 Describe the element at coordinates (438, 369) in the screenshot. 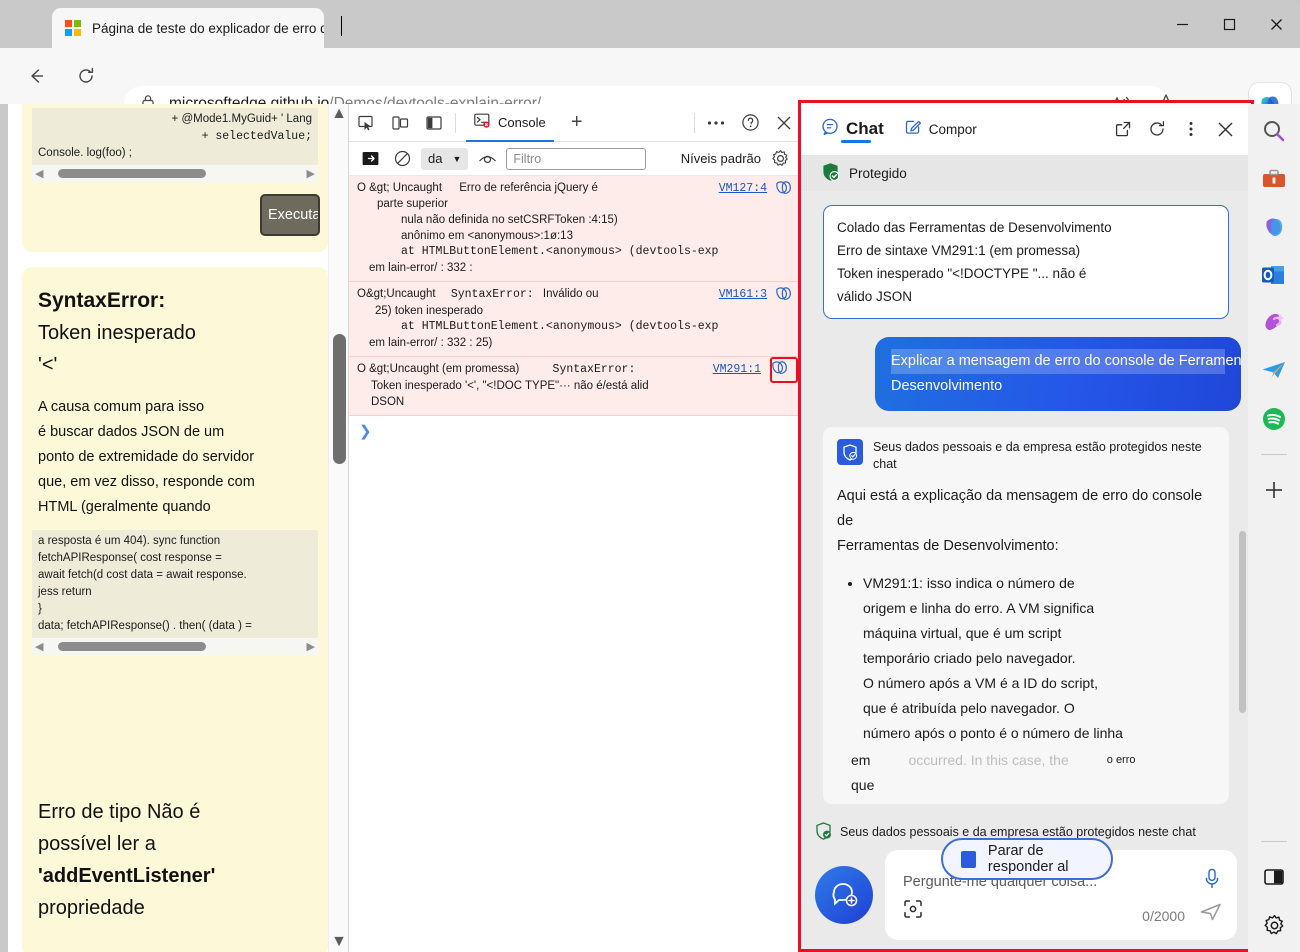

I see `console-row-prefix: O &gt;Uncaught (em promessa)` at that location.